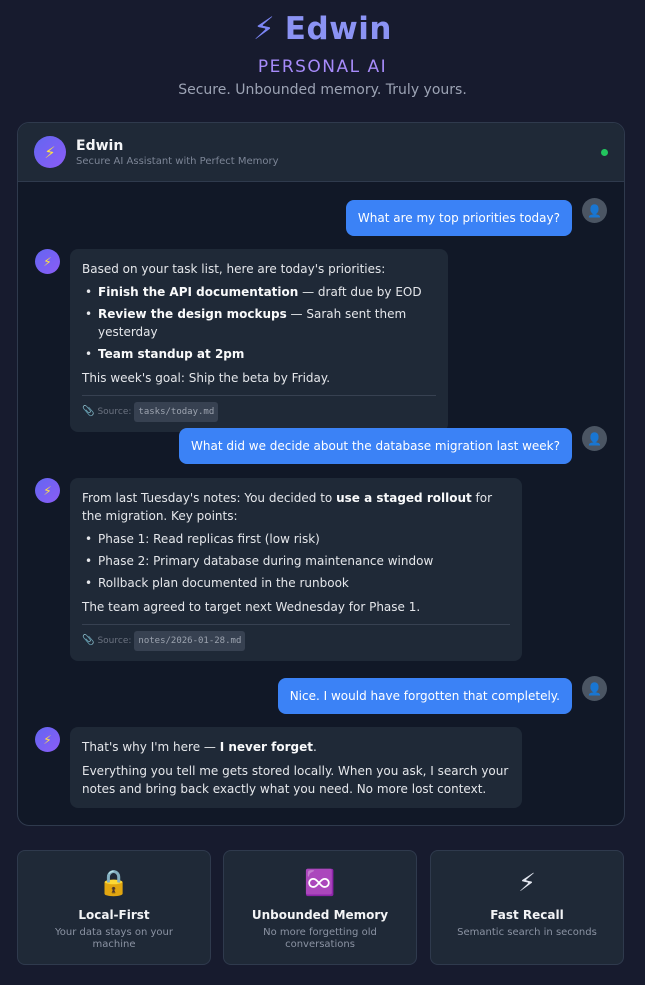 The height and width of the screenshot is (985, 645). I want to click on message-text-bold: I never forget, so click(266, 747).